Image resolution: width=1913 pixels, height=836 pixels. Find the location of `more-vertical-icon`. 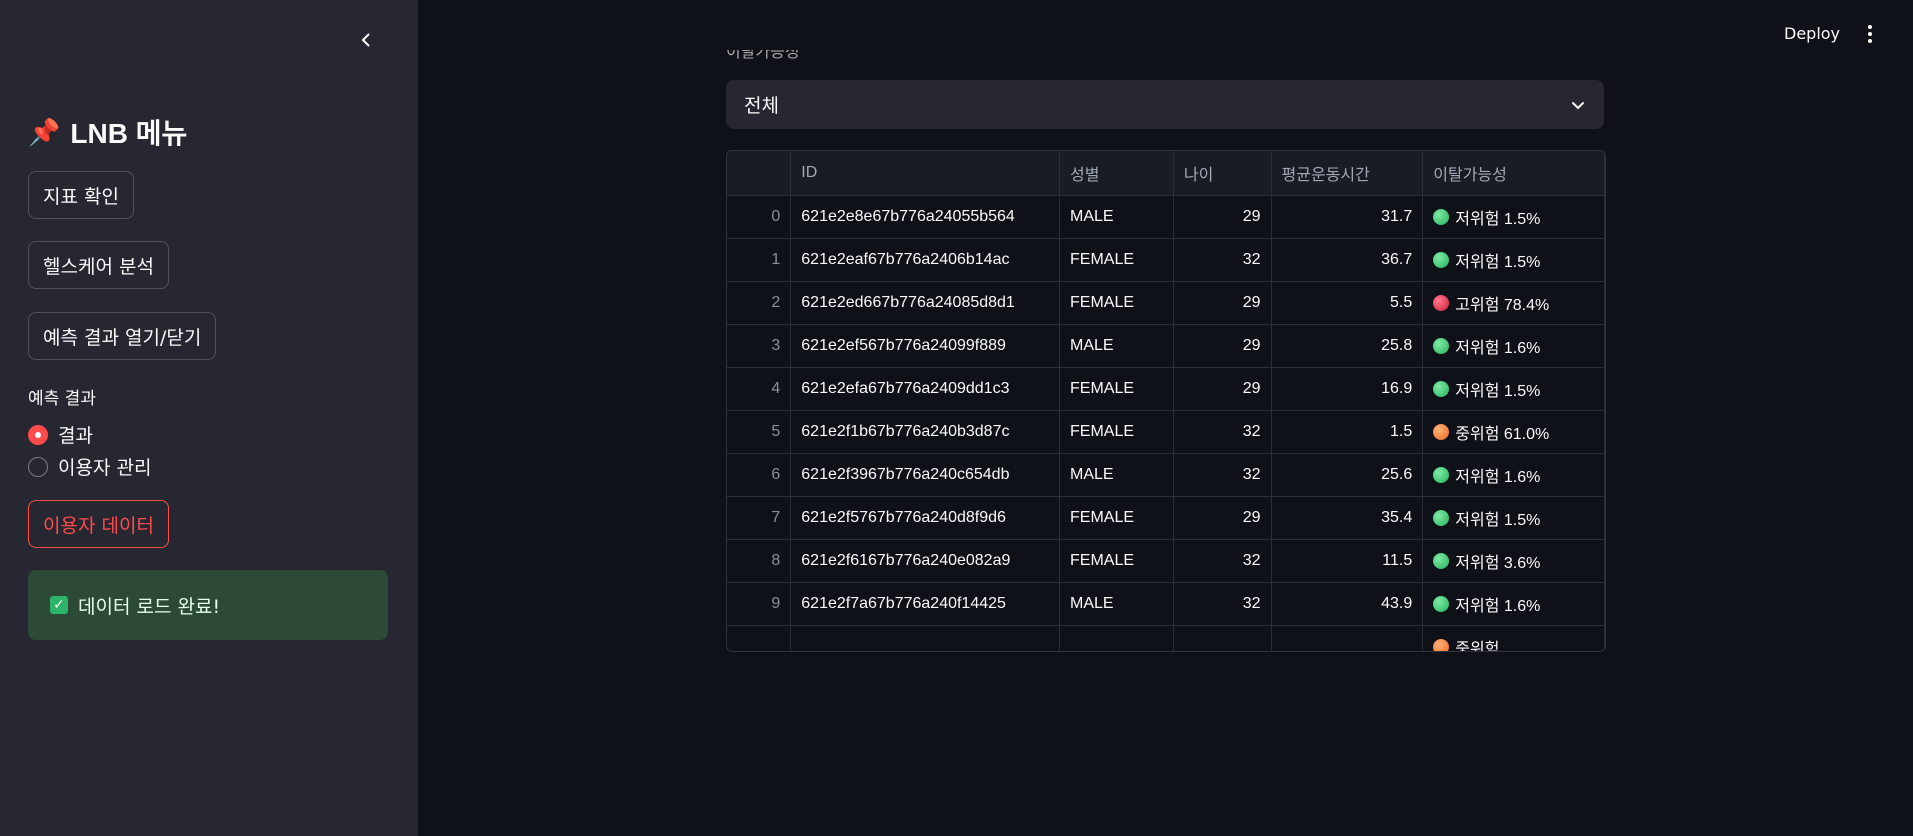

more-vertical-icon is located at coordinates (1870, 34).